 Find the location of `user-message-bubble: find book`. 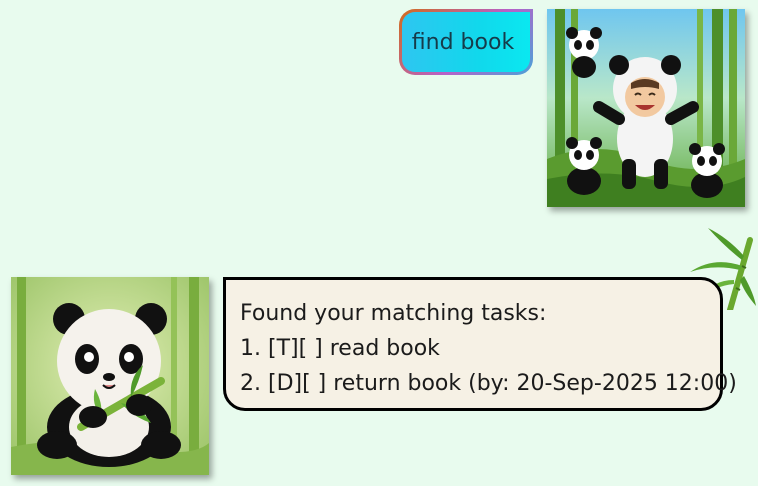

user-message-bubble: find book is located at coordinates (466, 42).